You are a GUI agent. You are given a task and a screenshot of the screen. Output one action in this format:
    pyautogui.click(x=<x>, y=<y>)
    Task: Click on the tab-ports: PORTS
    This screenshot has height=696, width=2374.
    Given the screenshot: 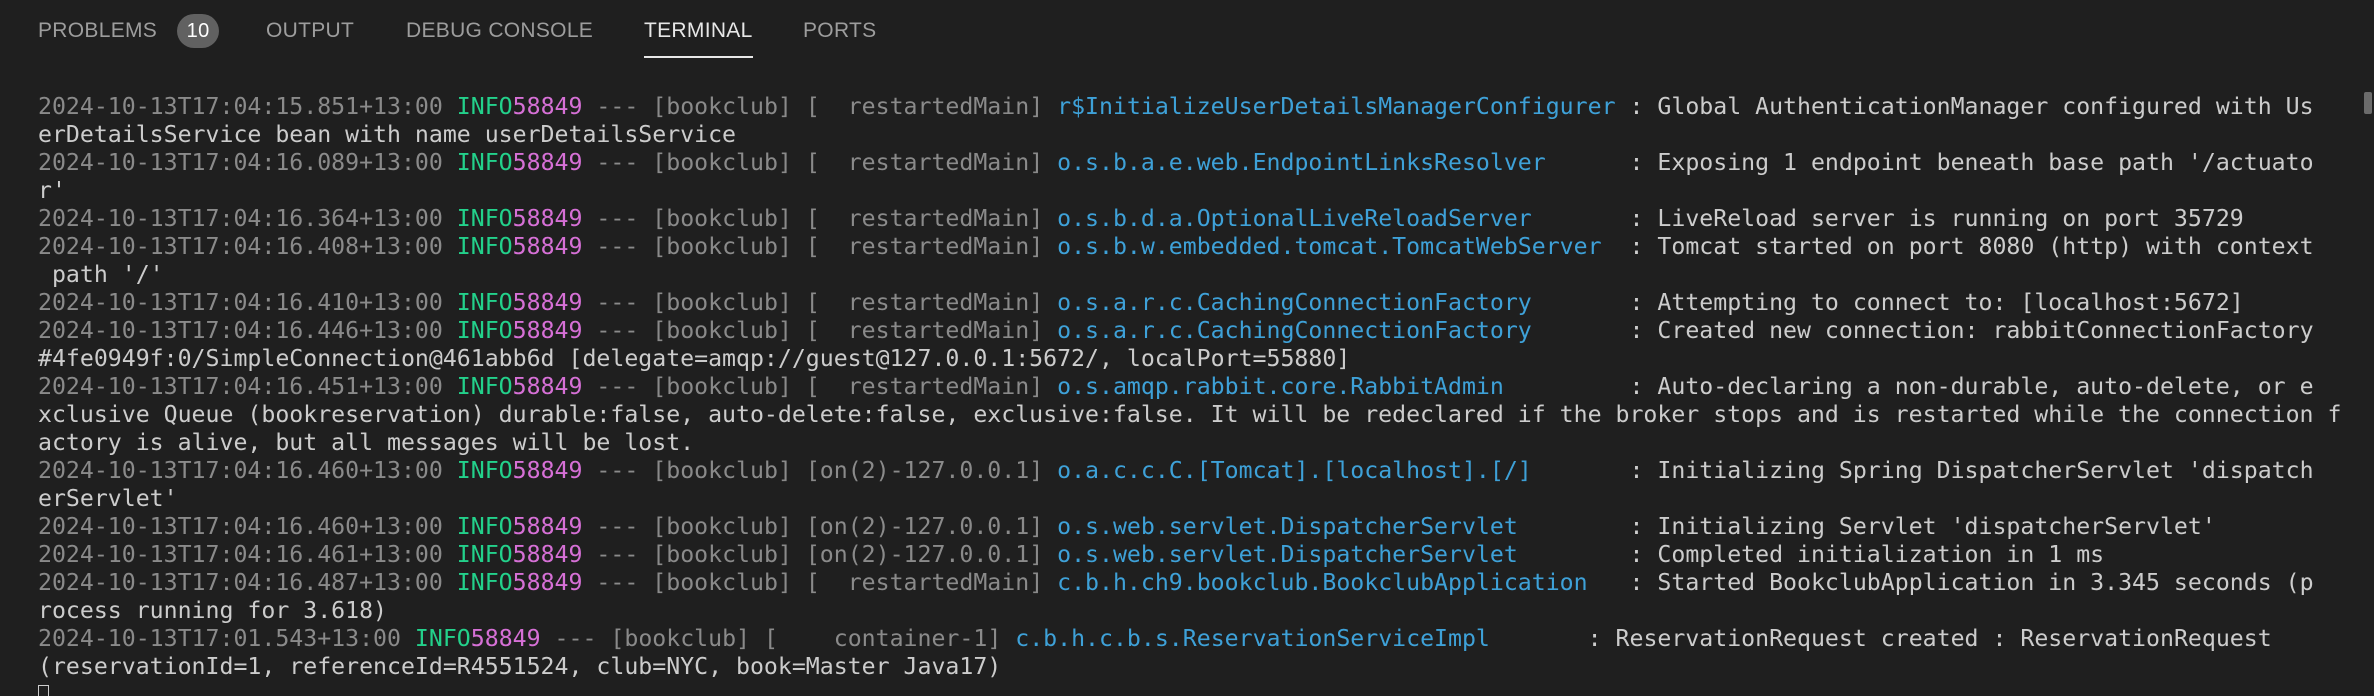 What is the action you would take?
    pyautogui.click(x=839, y=31)
    